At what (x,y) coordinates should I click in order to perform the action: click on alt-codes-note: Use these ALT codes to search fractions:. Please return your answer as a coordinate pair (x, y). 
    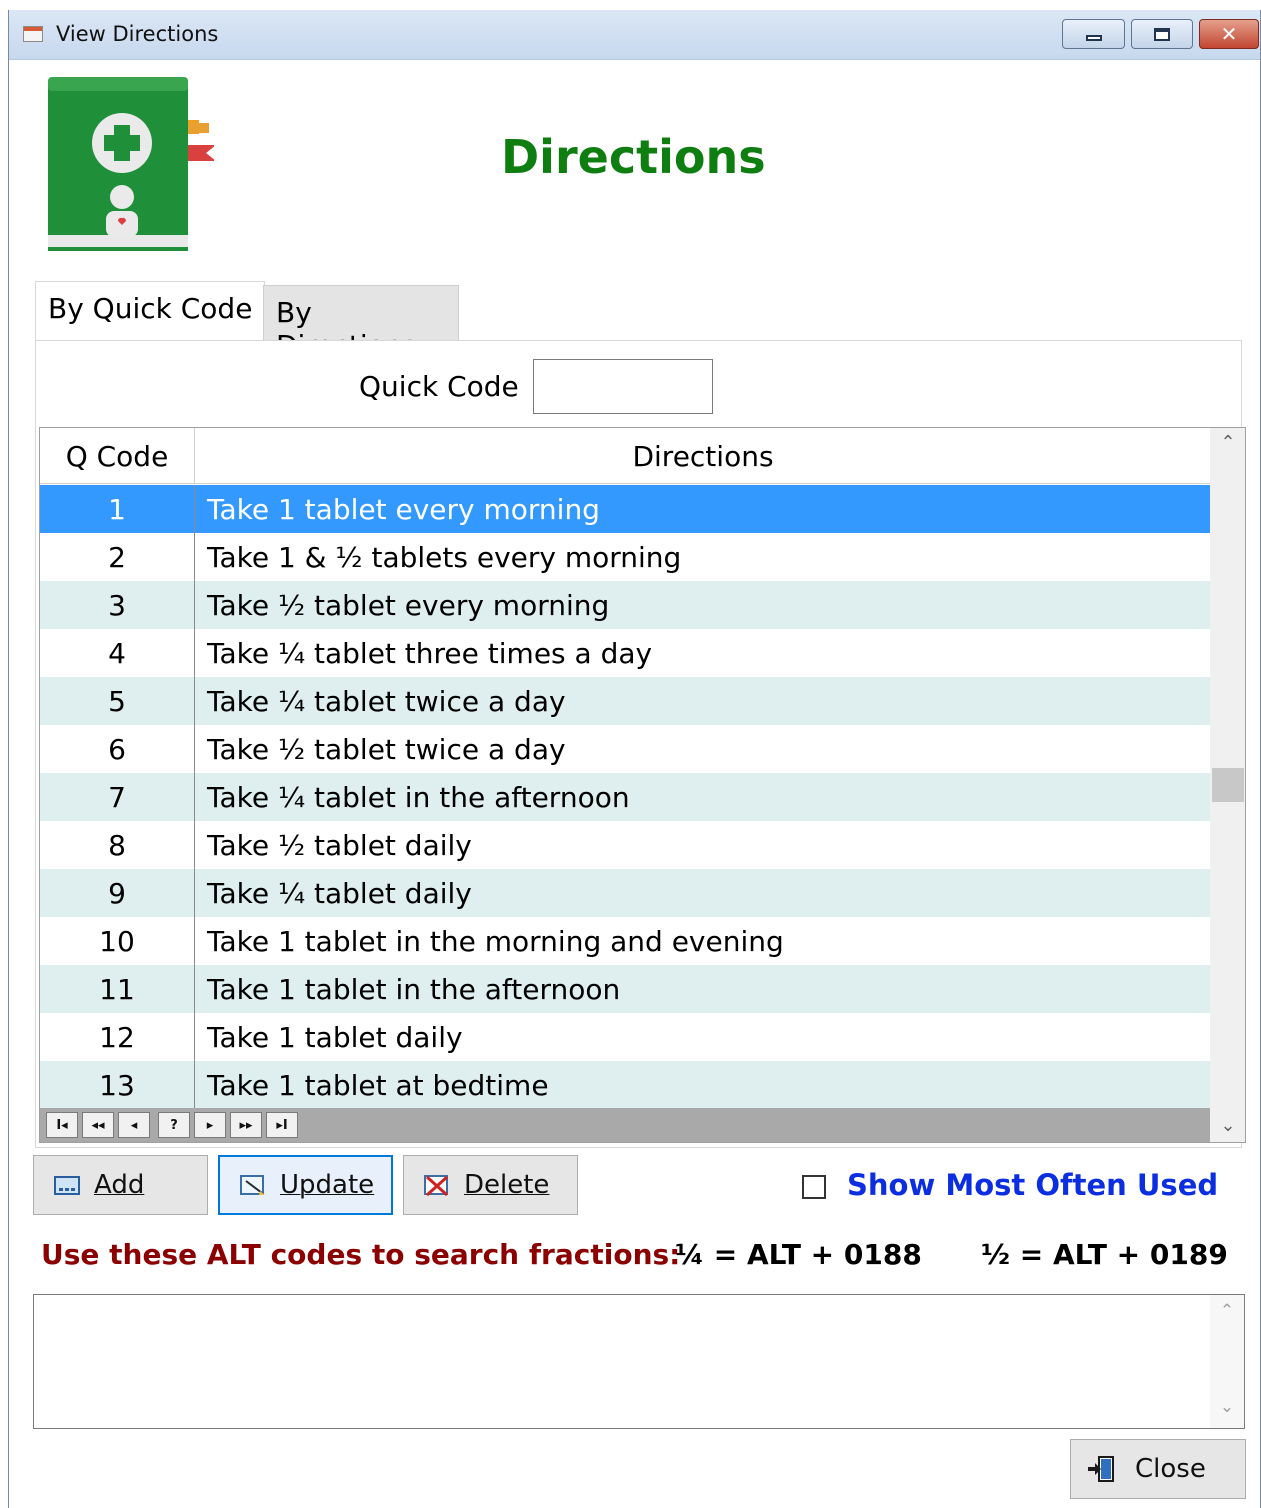
    Looking at the image, I should click on (361, 1254).